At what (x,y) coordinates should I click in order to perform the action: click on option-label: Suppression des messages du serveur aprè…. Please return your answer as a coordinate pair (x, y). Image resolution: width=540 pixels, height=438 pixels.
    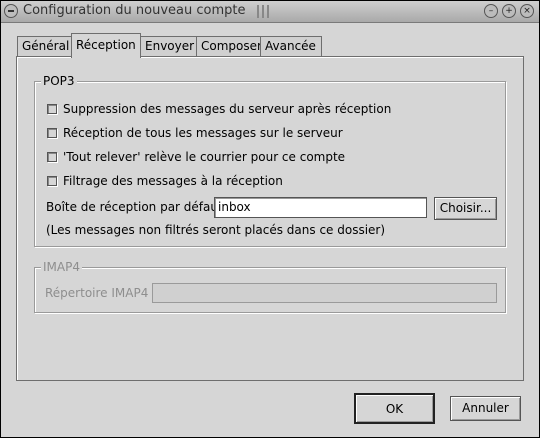
    Looking at the image, I should click on (227, 109).